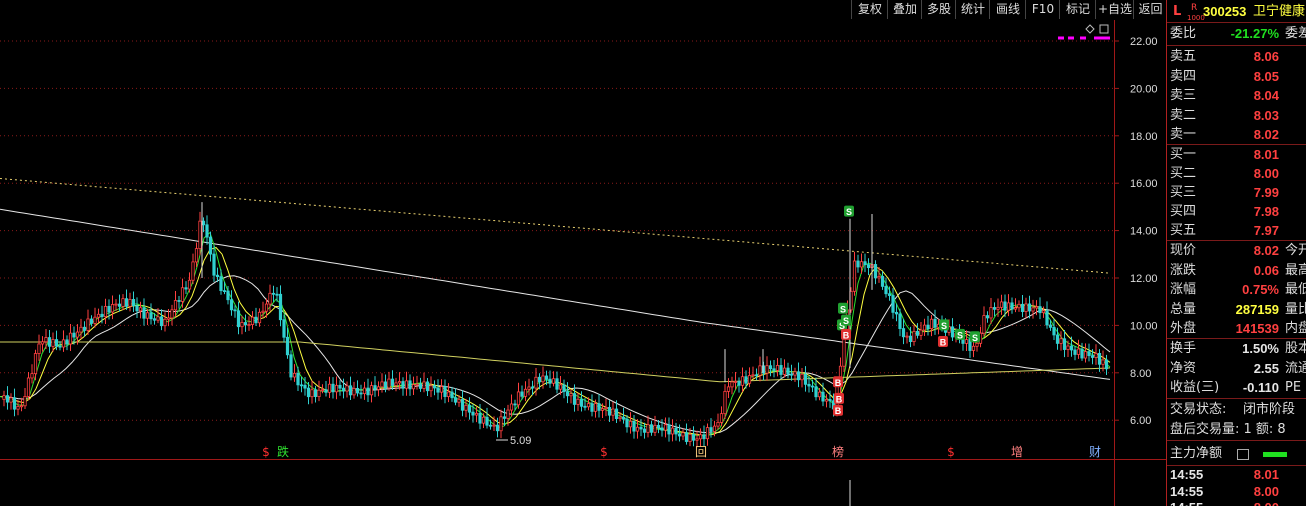 The height and width of the screenshot is (506, 1306). What do you see at coordinates (838, 451) in the screenshot?
I see `event-marker: 榜` at bounding box center [838, 451].